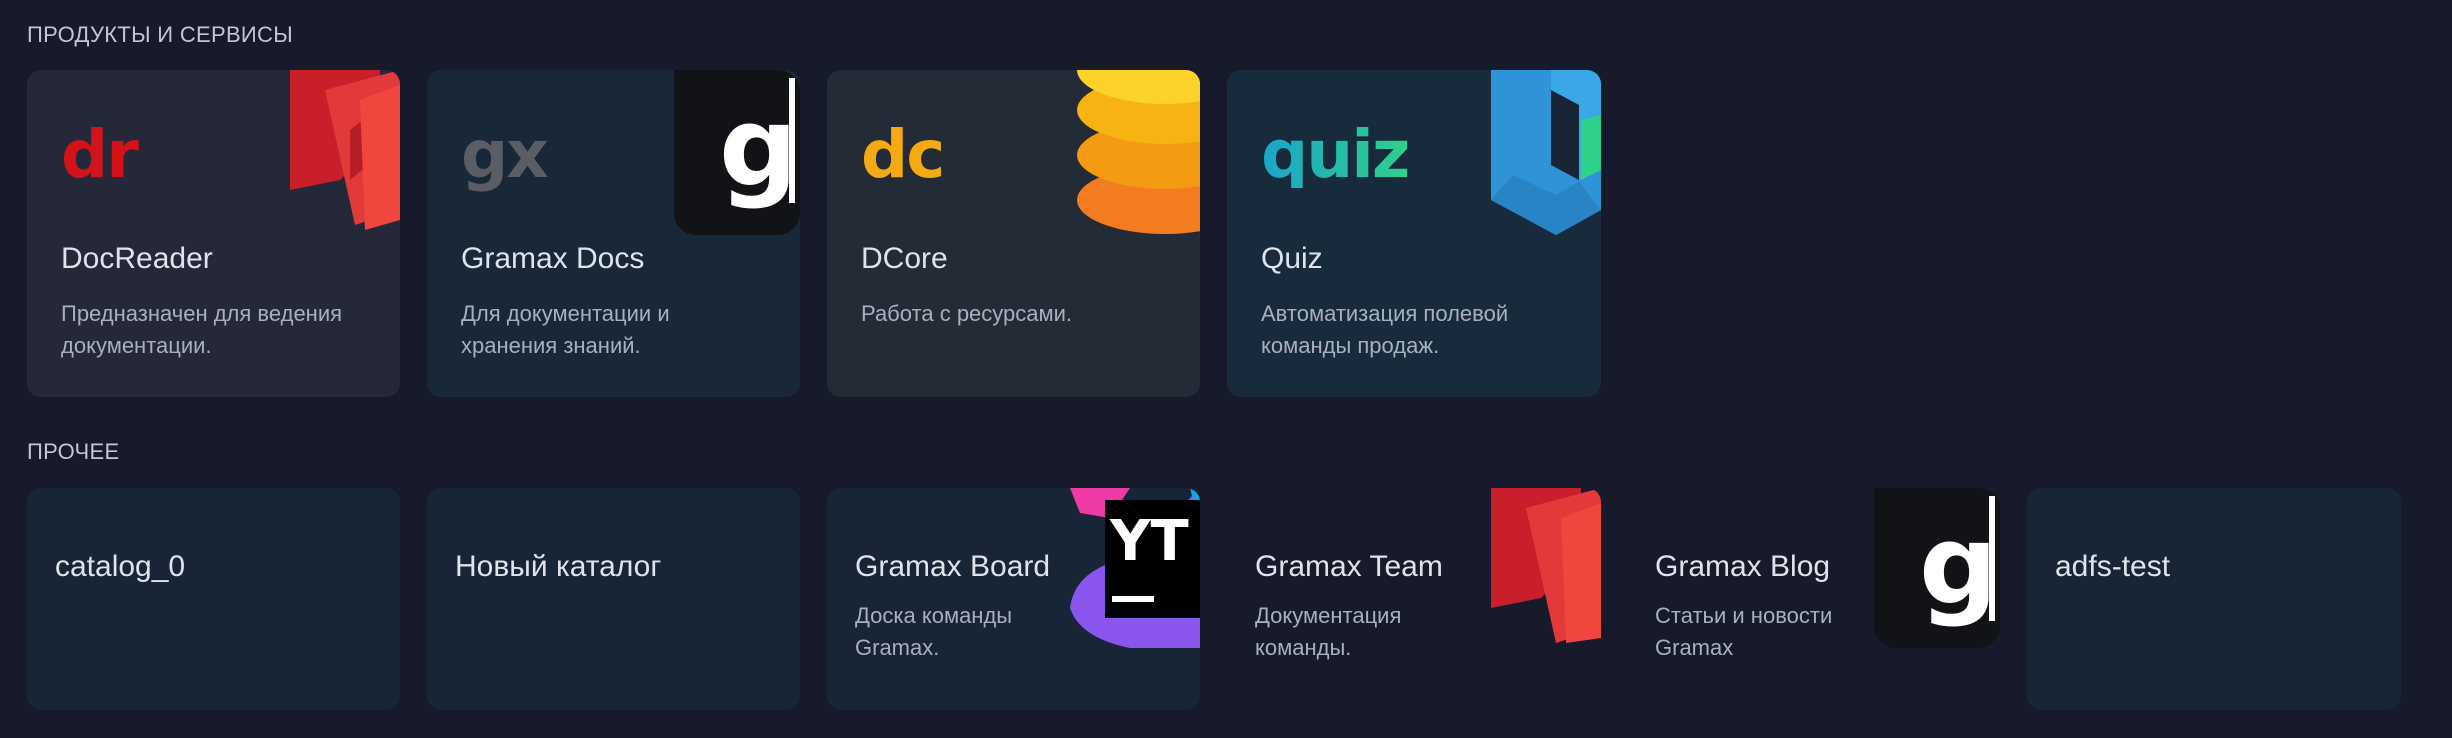 The image size is (2452, 738). I want to click on catalog-card-dcore: dc DCore Работа с ресурсами., so click(1013, 233).